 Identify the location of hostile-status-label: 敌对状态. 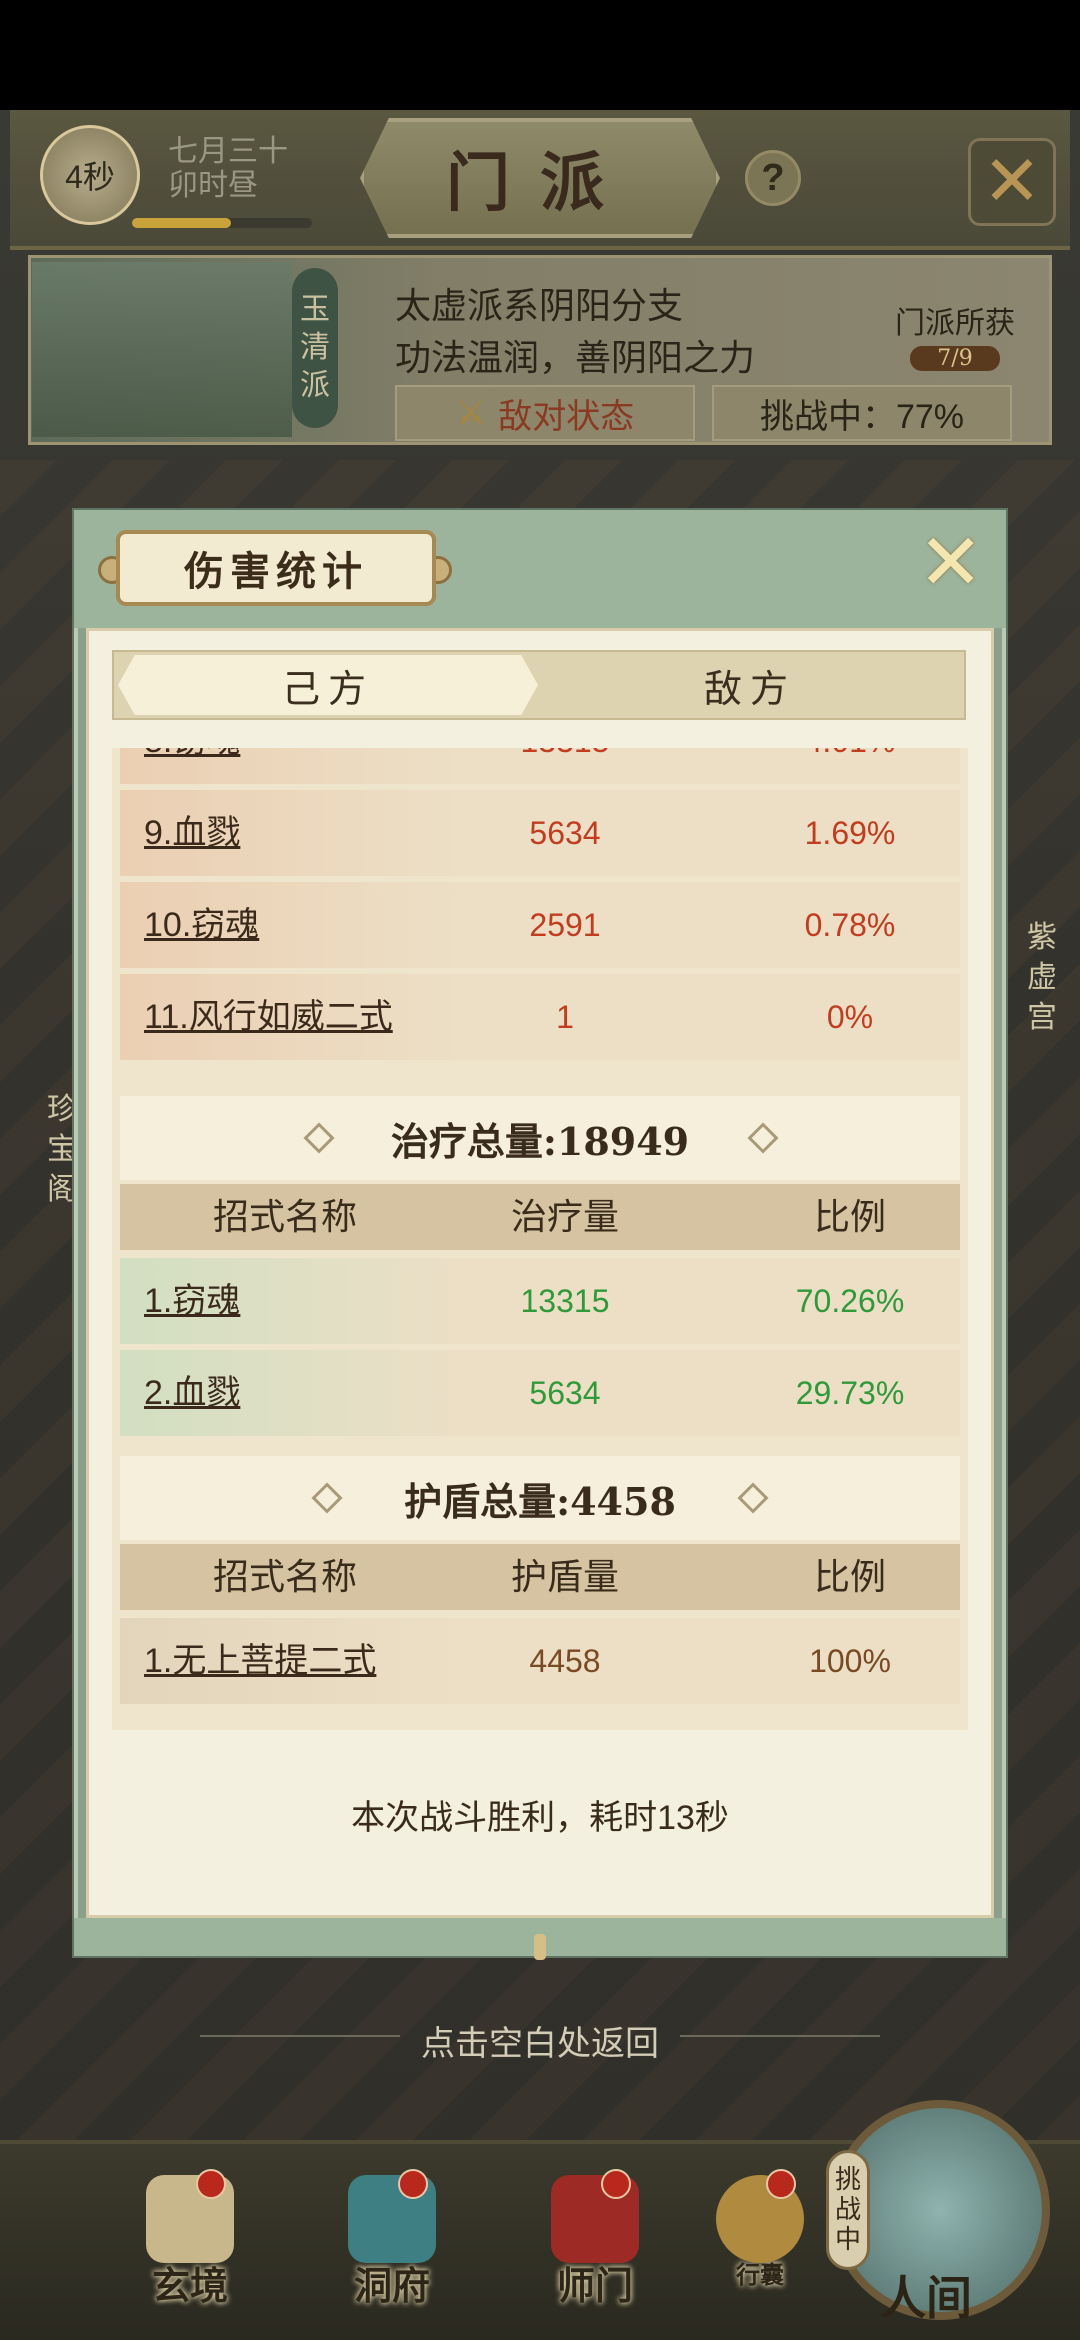
(566, 416).